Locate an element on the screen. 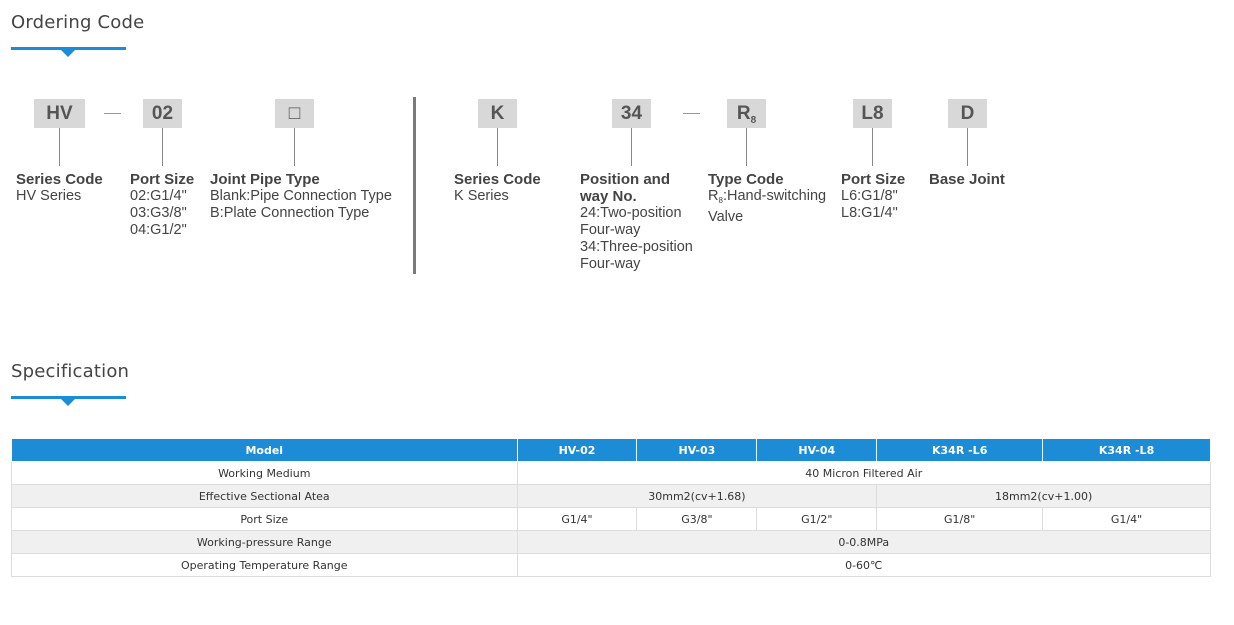 Image resolution: width=1234 pixels, height=625 pixels. label-series-k: Series Code K Series is located at coordinates (497, 188).